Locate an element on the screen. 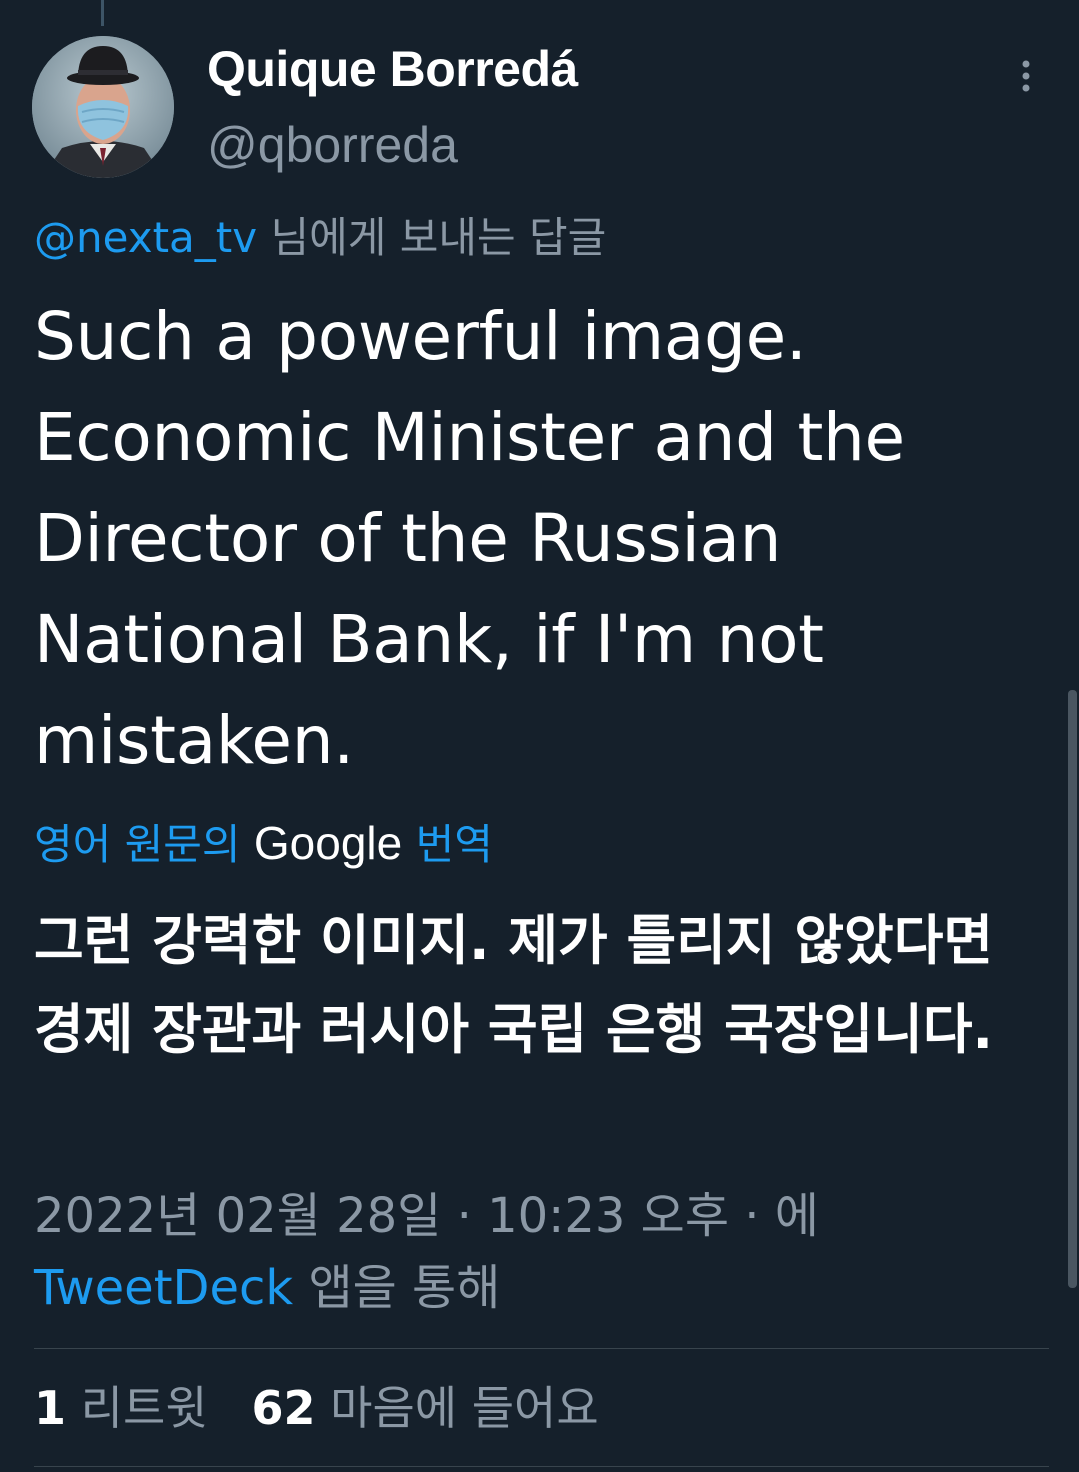 The image size is (1079, 1472). more-vertical-icon is located at coordinates (1026, 76).